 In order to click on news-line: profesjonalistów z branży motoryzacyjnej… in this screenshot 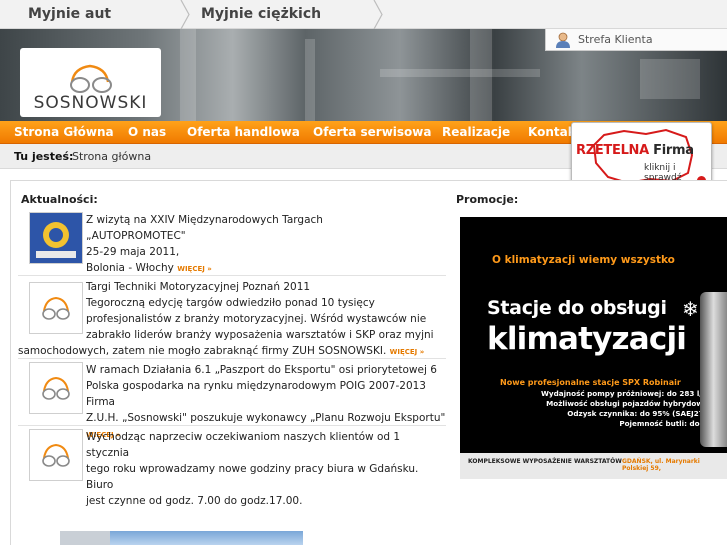, I will do `click(256, 319)`.